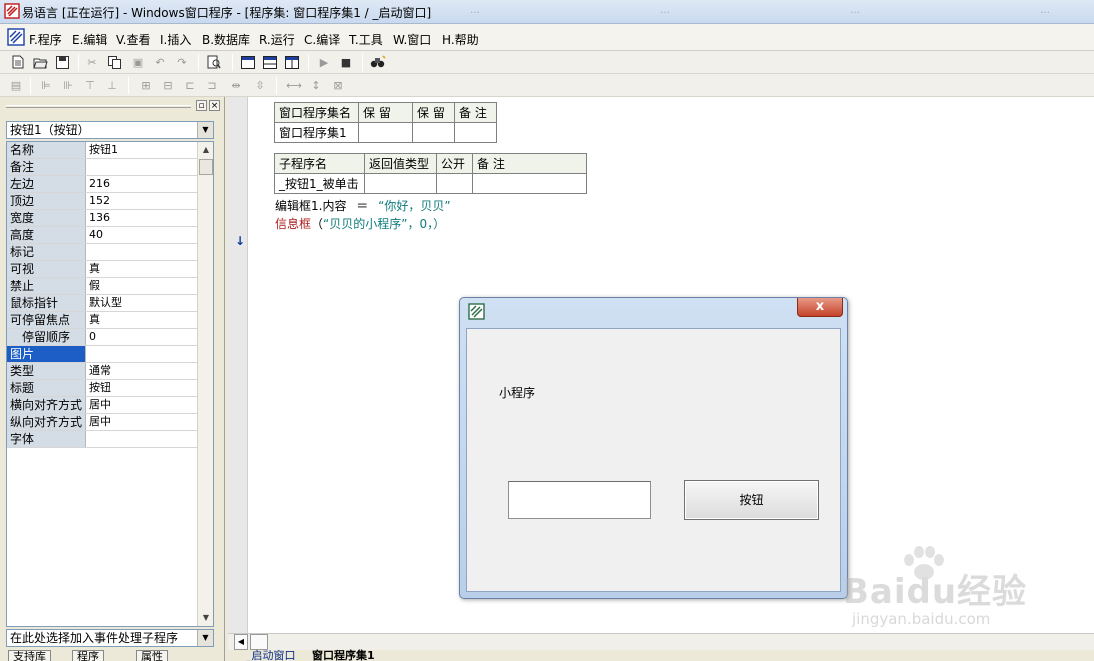 Image resolution: width=1094 pixels, height=661 pixels. Describe the element at coordinates (40, 62) in the screenshot. I see `open-folder-icon` at that location.